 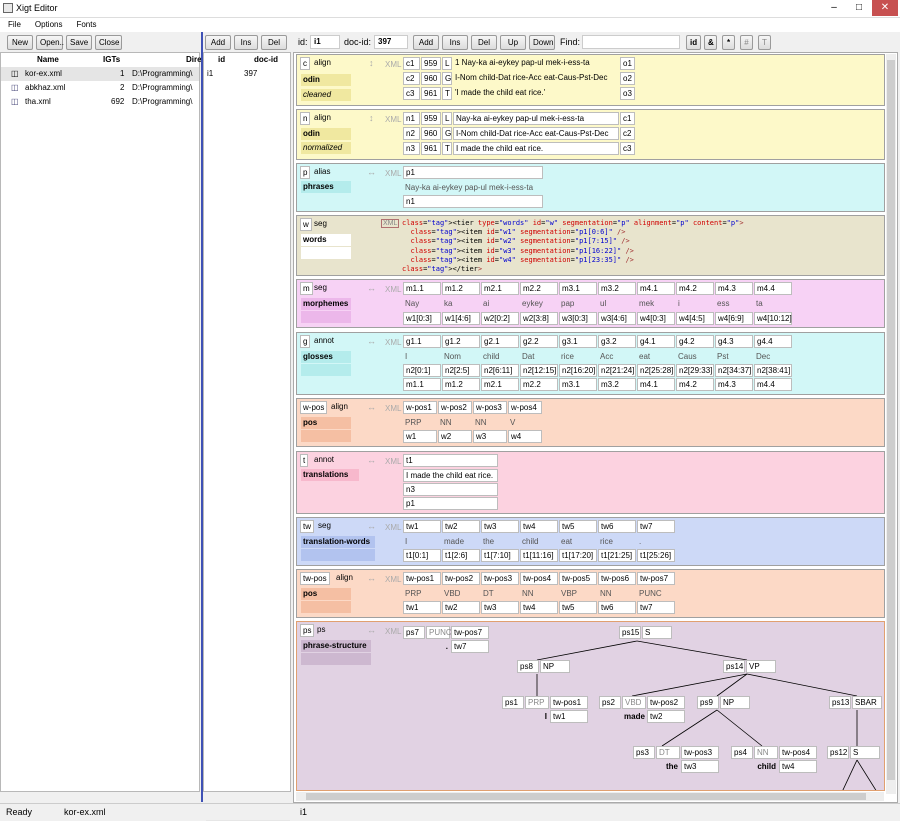 I want to click on minimize-button: –, so click(x=834, y=8).